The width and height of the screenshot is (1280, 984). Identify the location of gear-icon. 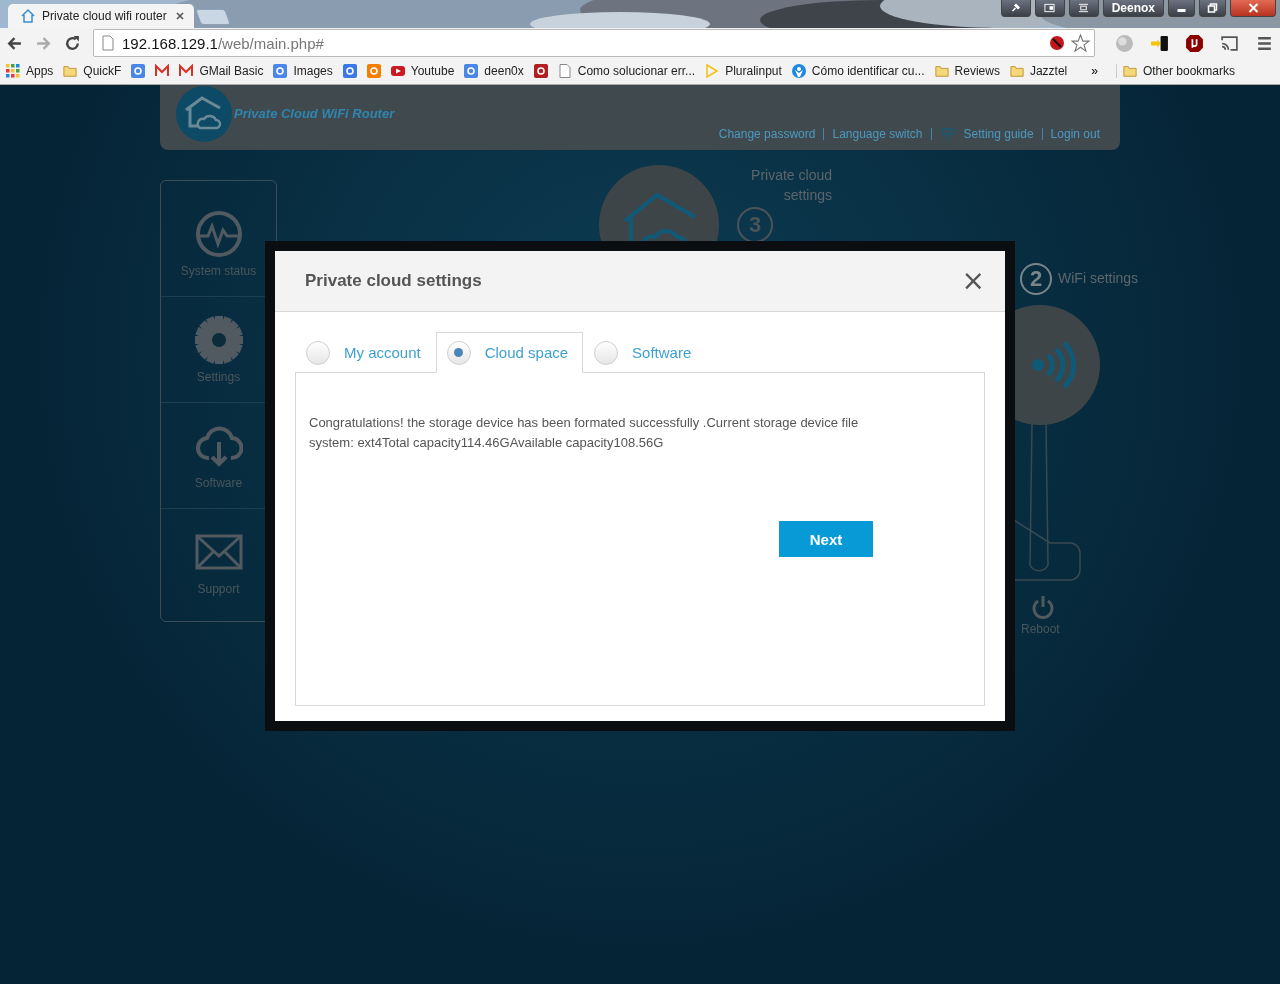
(218, 339).